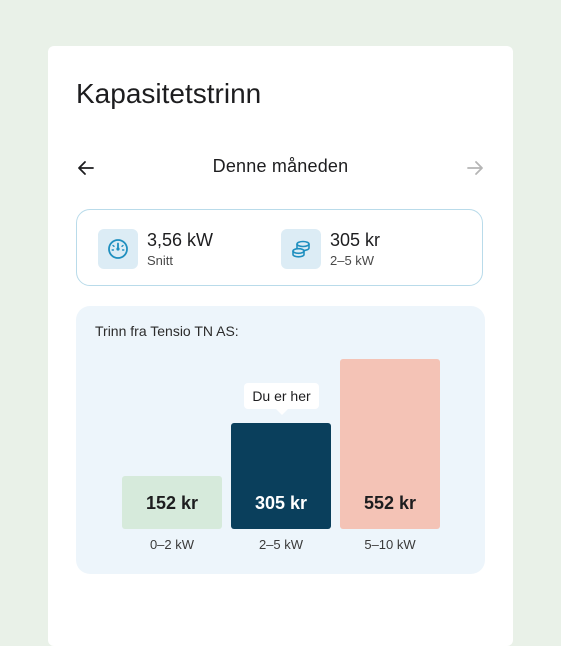 The height and width of the screenshot is (646, 561). What do you see at coordinates (352, 260) in the screenshot?
I see `price-range-label: 2–5 kW` at bounding box center [352, 260].